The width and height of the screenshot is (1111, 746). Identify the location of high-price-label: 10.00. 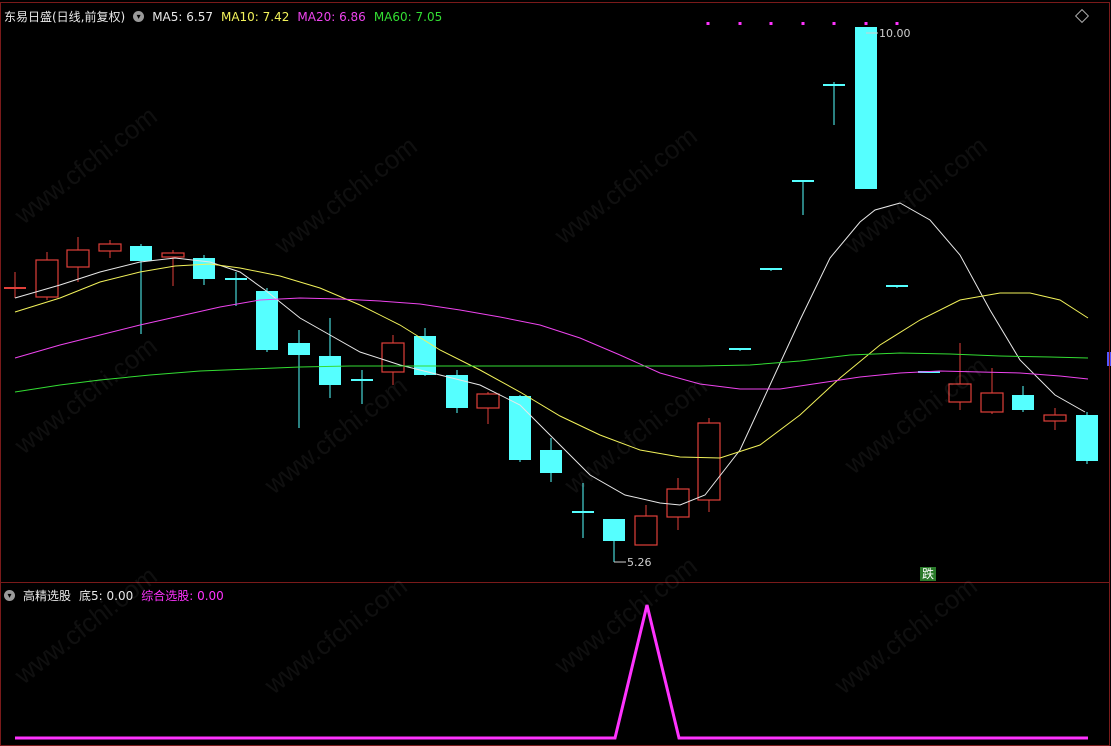
(895, 33).